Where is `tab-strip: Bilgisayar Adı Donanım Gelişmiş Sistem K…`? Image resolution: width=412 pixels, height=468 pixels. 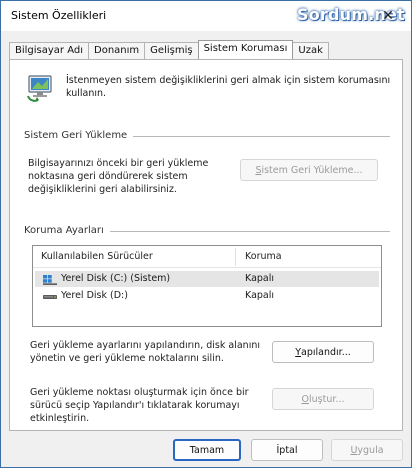 tab-strip: Bilgisayar Adı Donanım Gelişmiş Sistem K… is located at coordinates (169, 49).